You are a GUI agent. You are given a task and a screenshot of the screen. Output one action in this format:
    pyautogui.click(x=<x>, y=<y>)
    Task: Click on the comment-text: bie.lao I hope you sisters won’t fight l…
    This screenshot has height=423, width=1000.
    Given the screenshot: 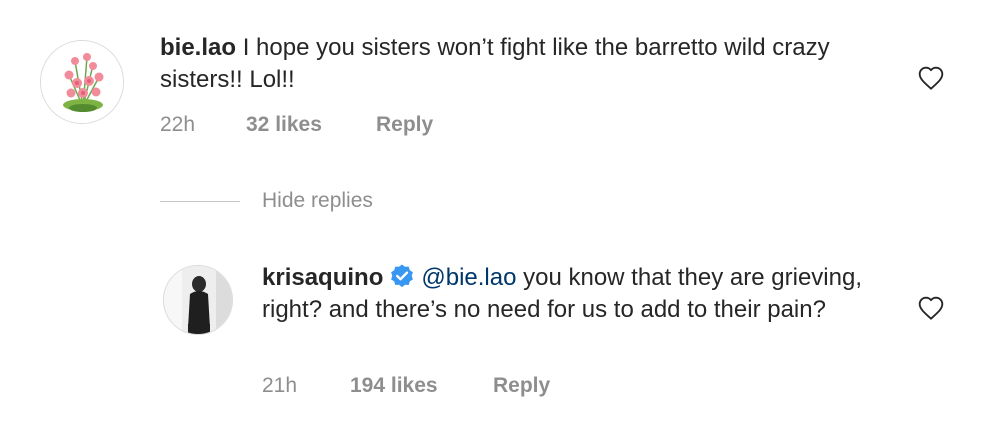 What is the action you would take?
    pyautogui.click(x=510, y=64)
    